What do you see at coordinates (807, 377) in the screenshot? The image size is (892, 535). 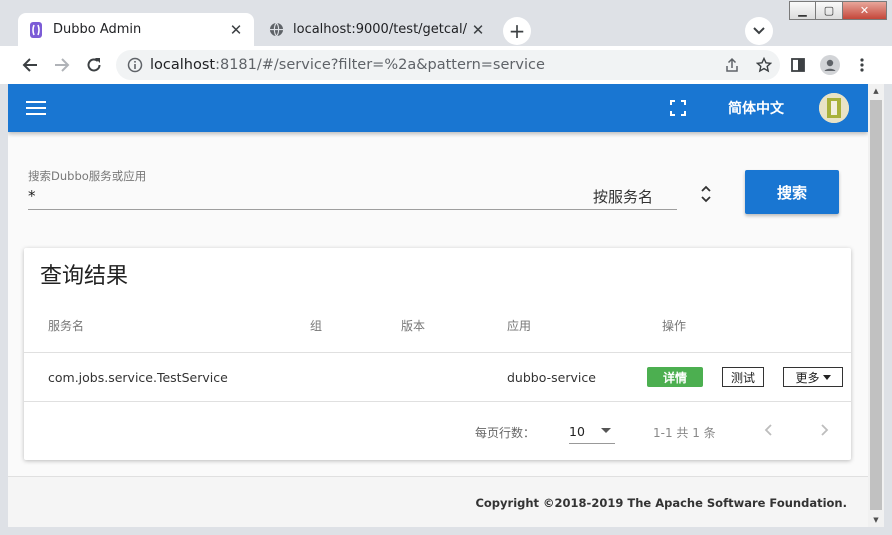 I see `more-button-label: 更多` at bounding box center [807, 377].